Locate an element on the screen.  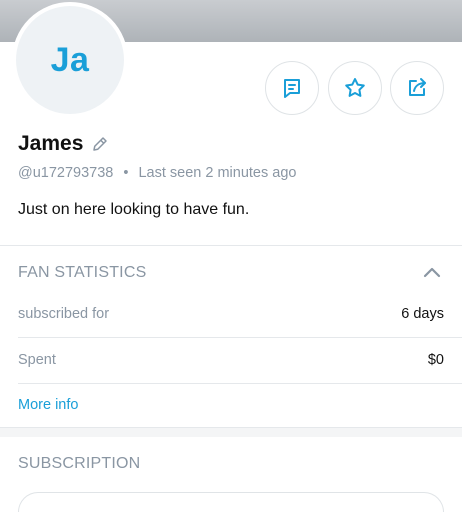
share-icon is located at coordinates (417, 87).